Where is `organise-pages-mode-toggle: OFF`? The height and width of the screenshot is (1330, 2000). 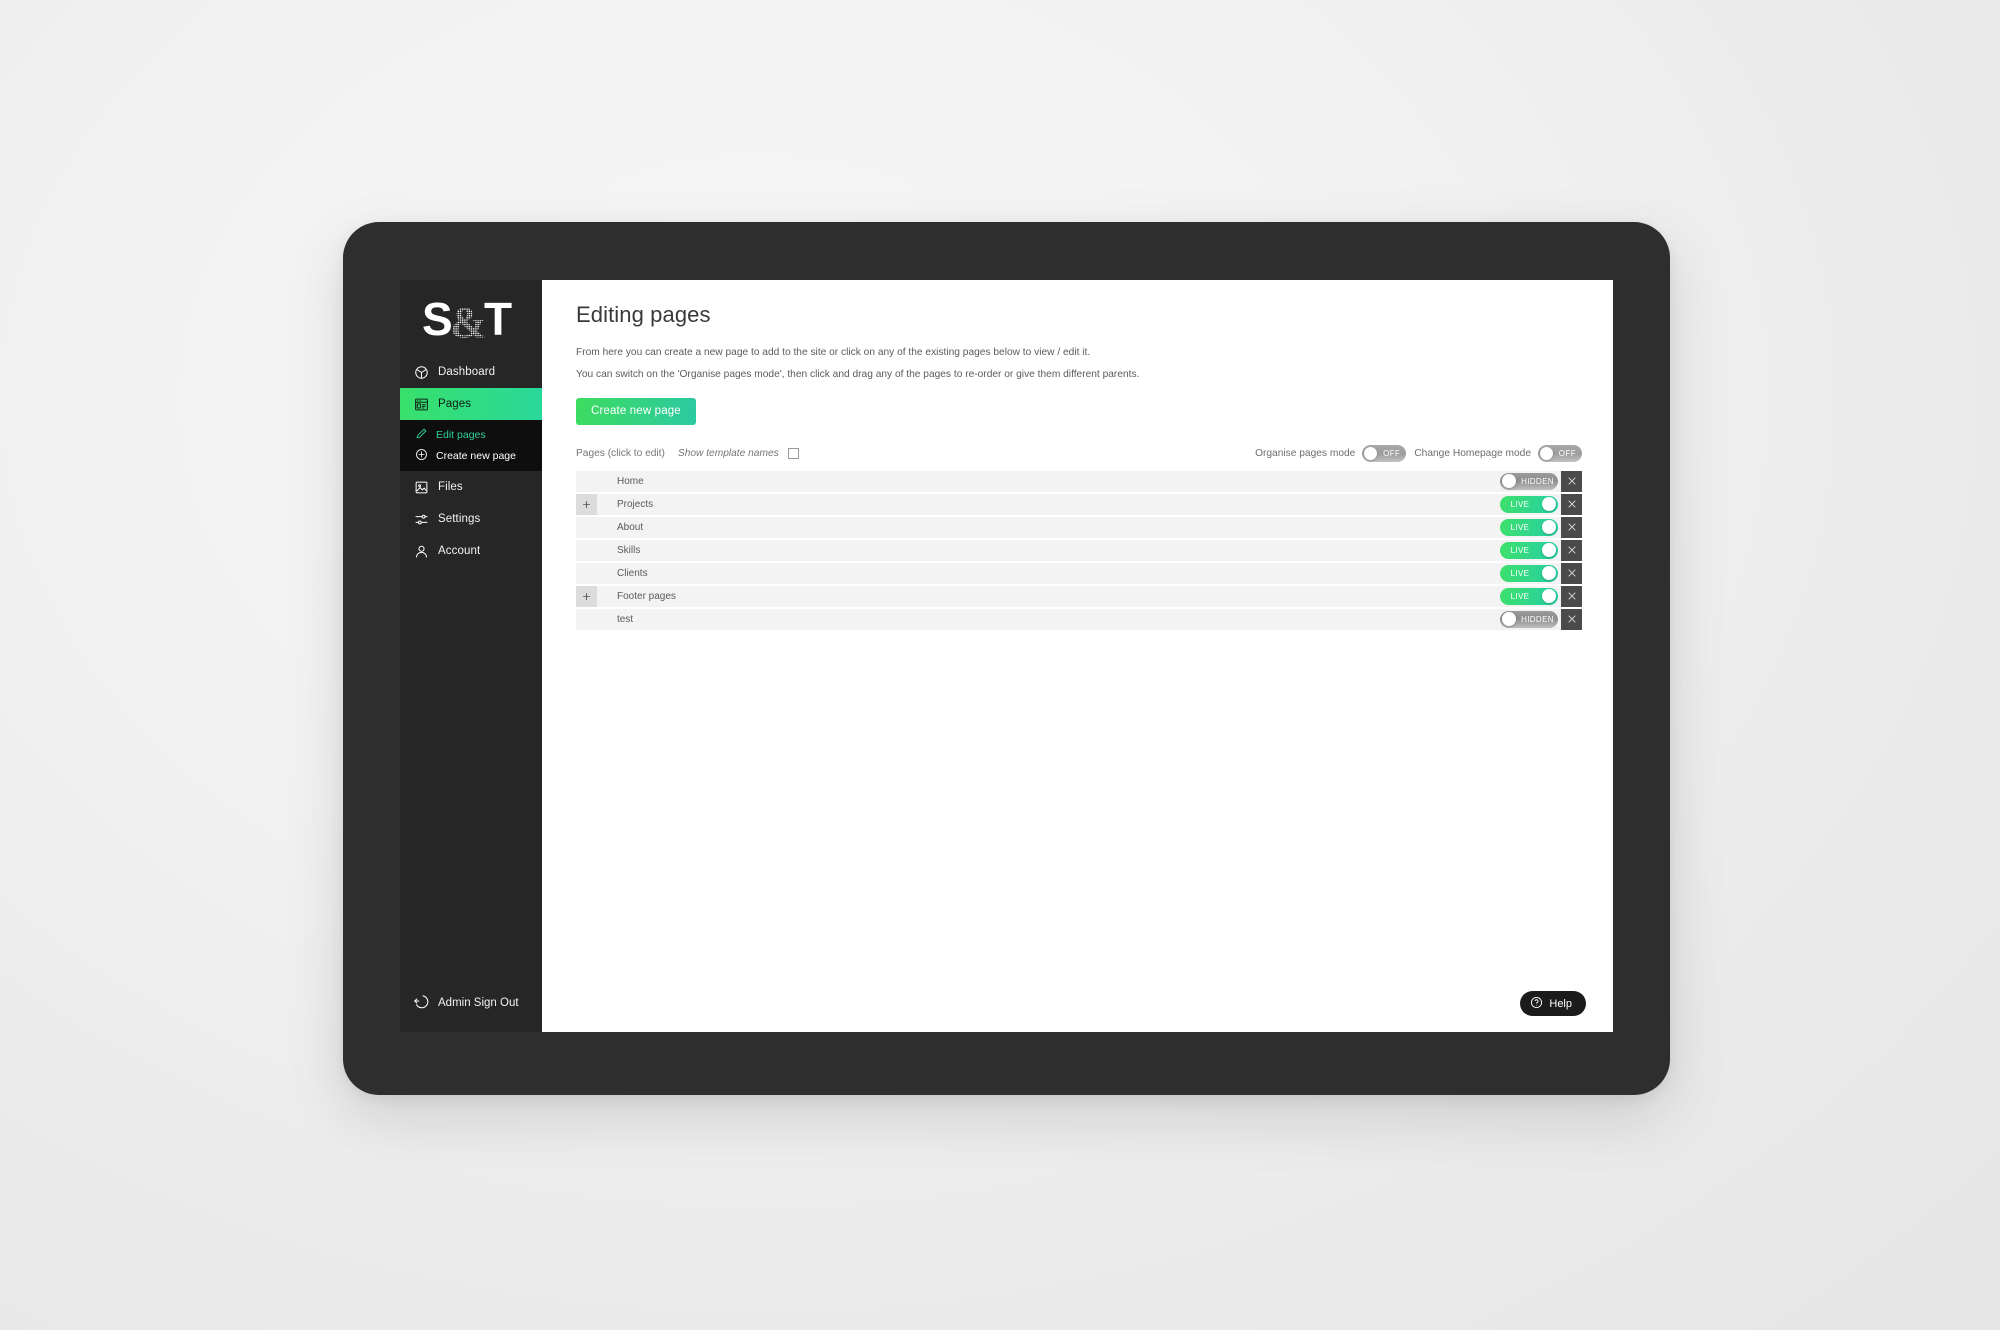 organise-pages-mode-toggle: OFF is located at coordinates (1384, 454).